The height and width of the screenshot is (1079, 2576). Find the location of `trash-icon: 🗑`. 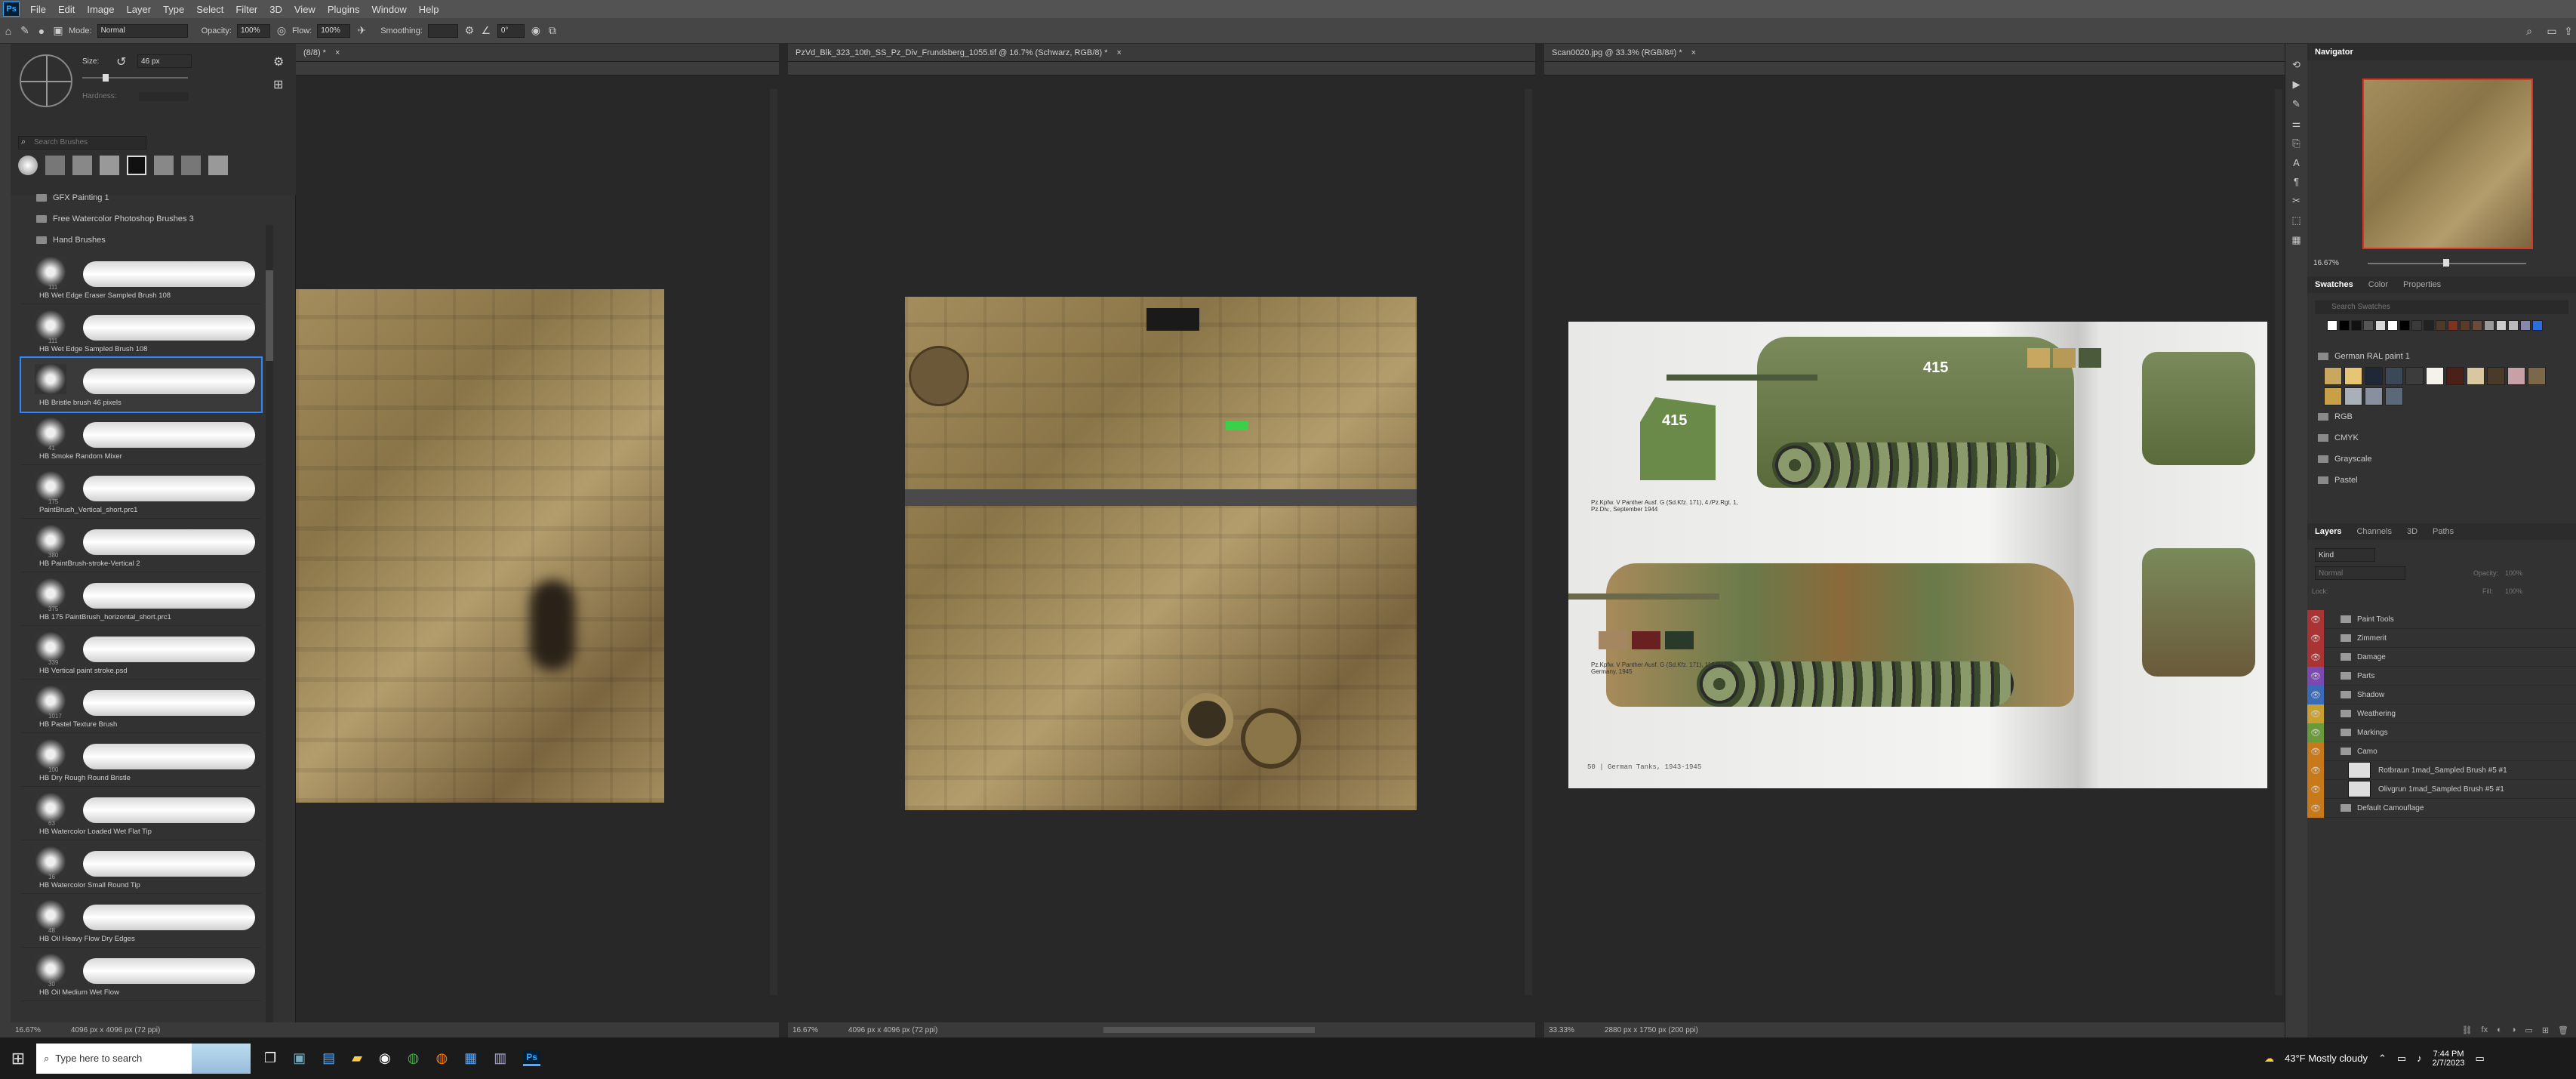

trash-icon: 🗑 is located at coordinates (2563, 1031).